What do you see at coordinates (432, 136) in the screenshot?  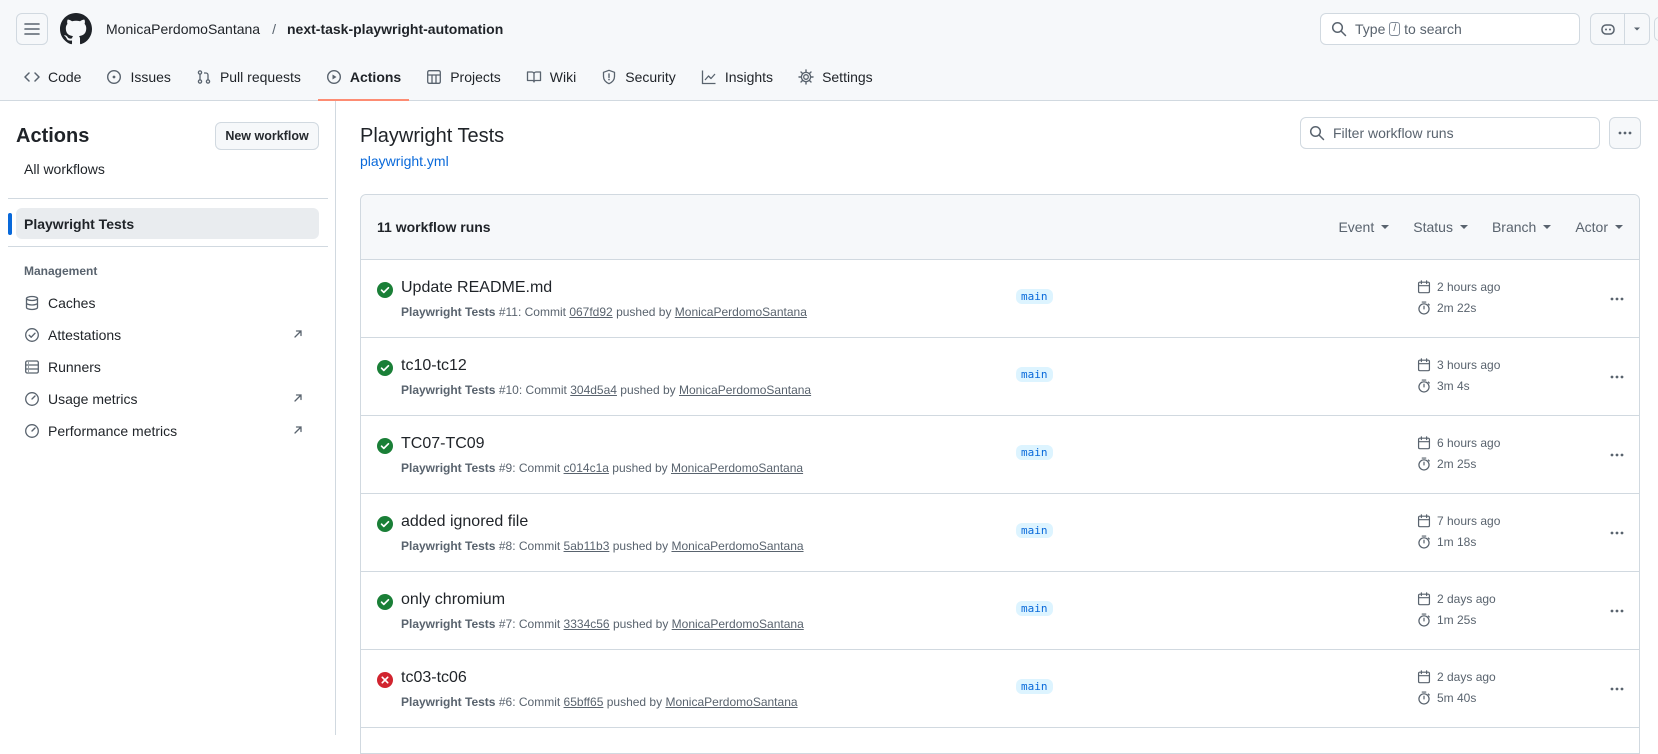 I see `workflow-title: Playwright Tests` at bounding box center [432, 136].